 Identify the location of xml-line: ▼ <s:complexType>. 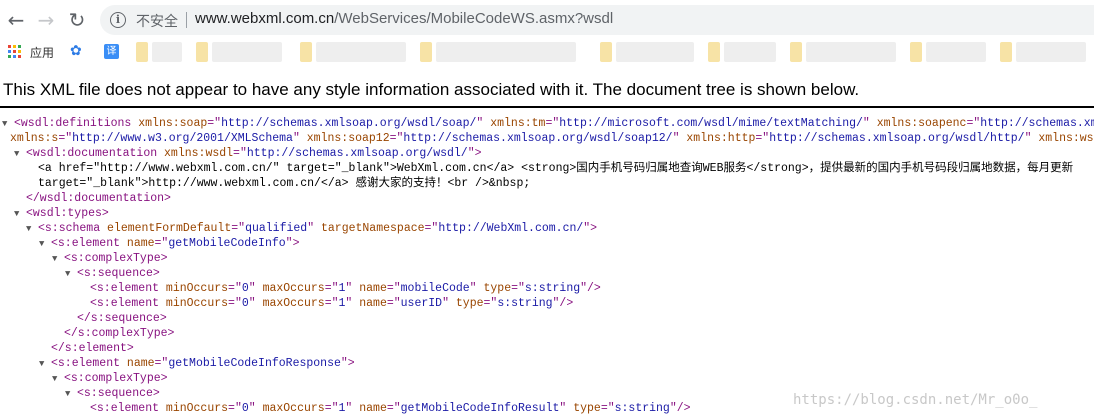
(110, 258).